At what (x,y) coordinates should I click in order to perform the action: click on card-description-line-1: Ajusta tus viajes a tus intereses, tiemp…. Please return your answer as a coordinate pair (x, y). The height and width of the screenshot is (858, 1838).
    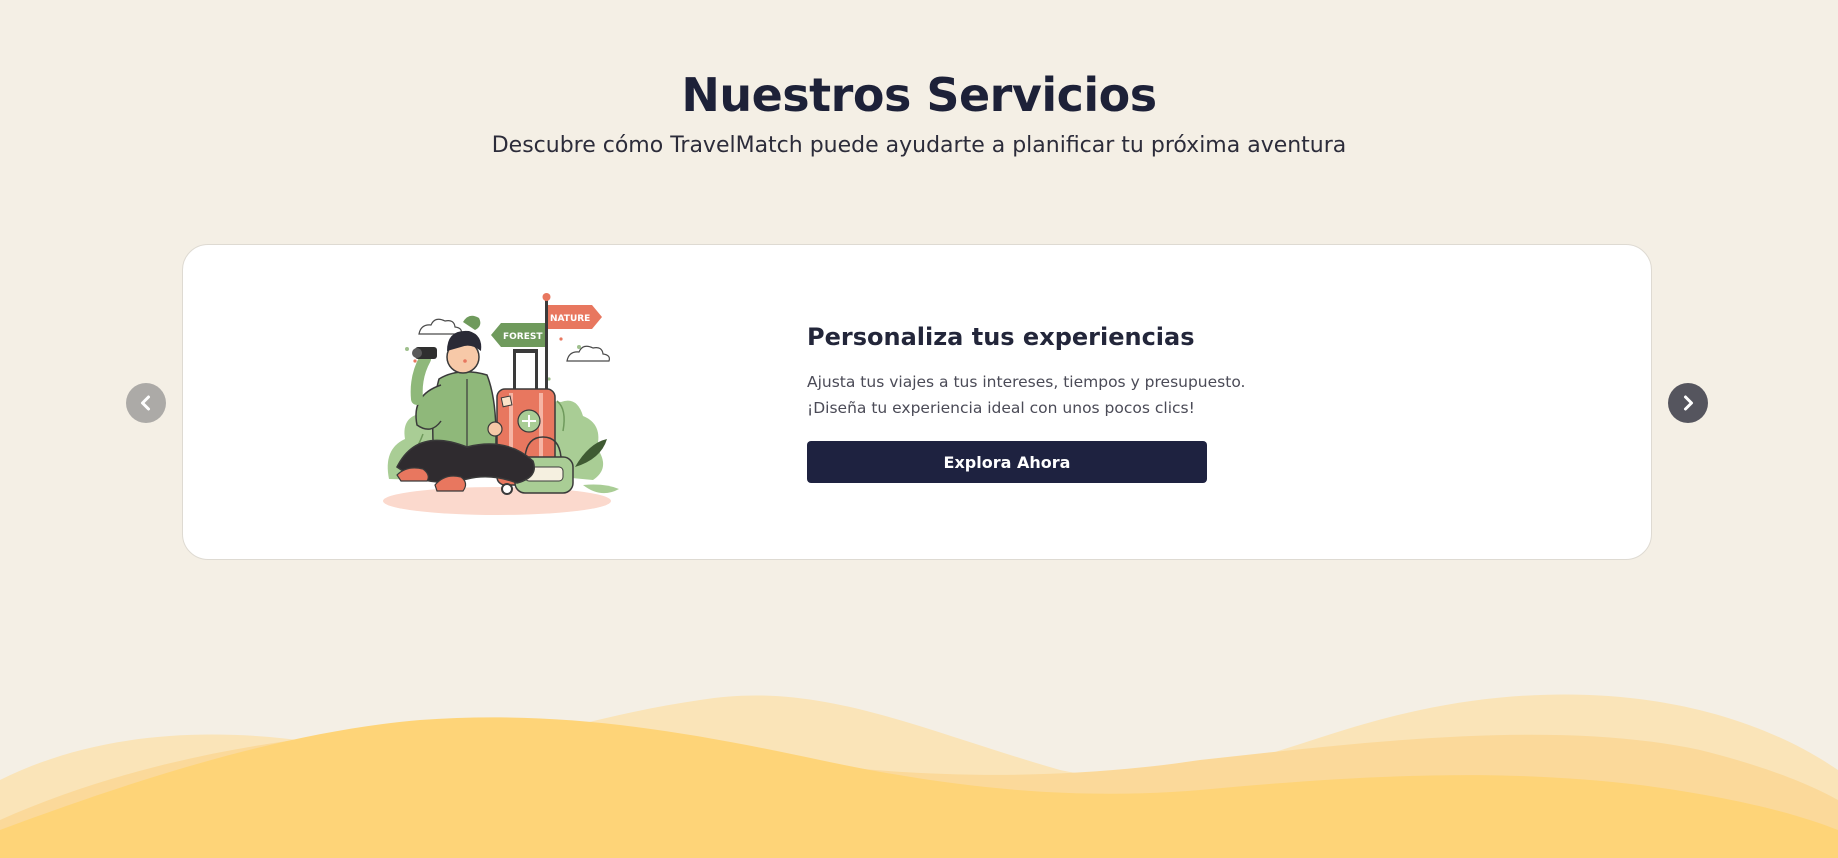
    Looking at the image, I should click on (1026, 382).